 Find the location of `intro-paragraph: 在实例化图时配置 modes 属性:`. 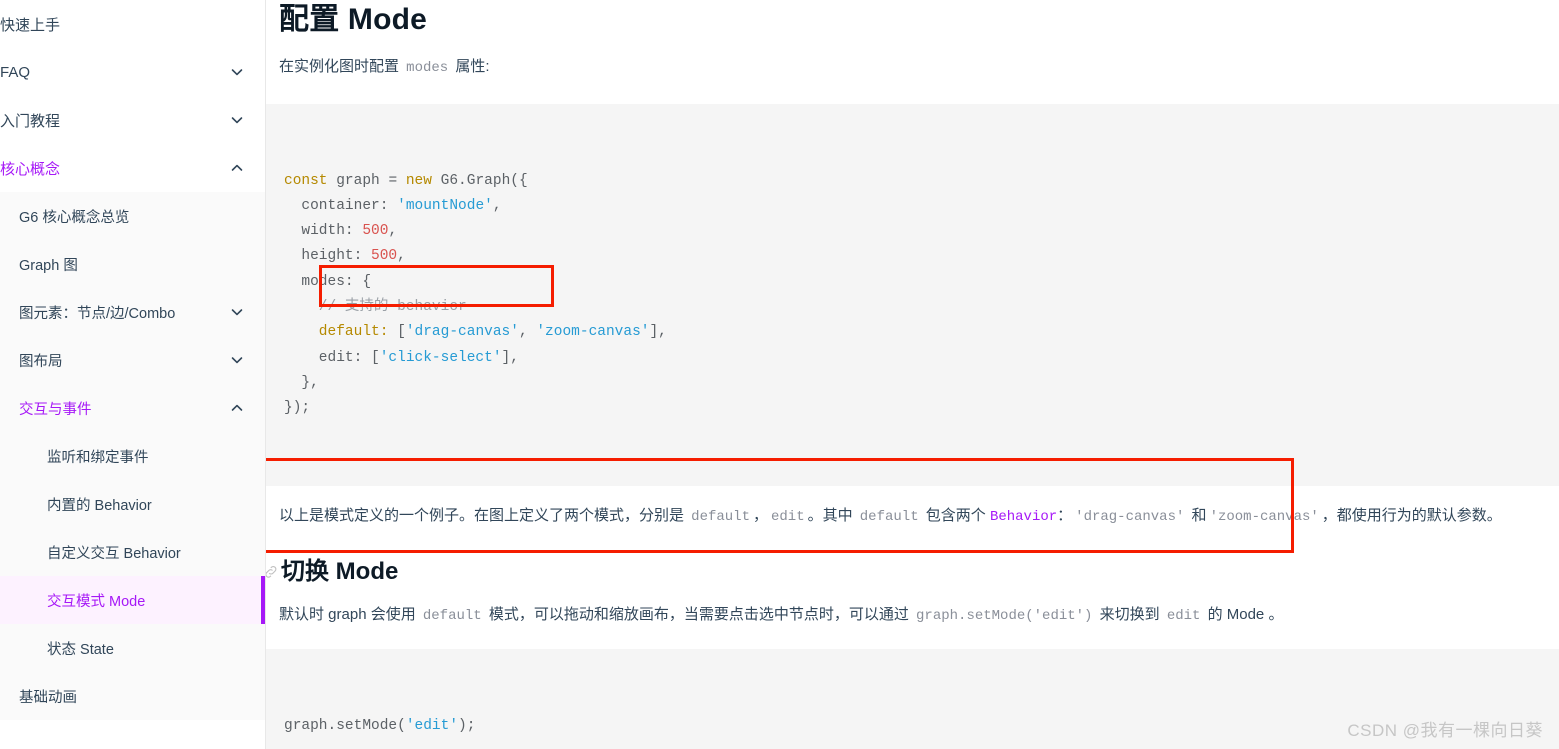

intro-paragraph: 在实例化图时配置 modes 属性: is located at coordinates (912, 67).